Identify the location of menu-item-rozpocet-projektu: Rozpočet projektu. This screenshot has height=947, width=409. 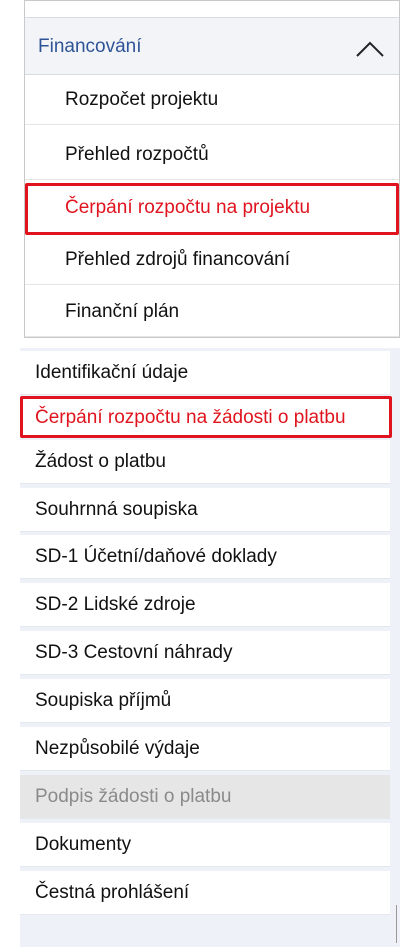
(212, 100).